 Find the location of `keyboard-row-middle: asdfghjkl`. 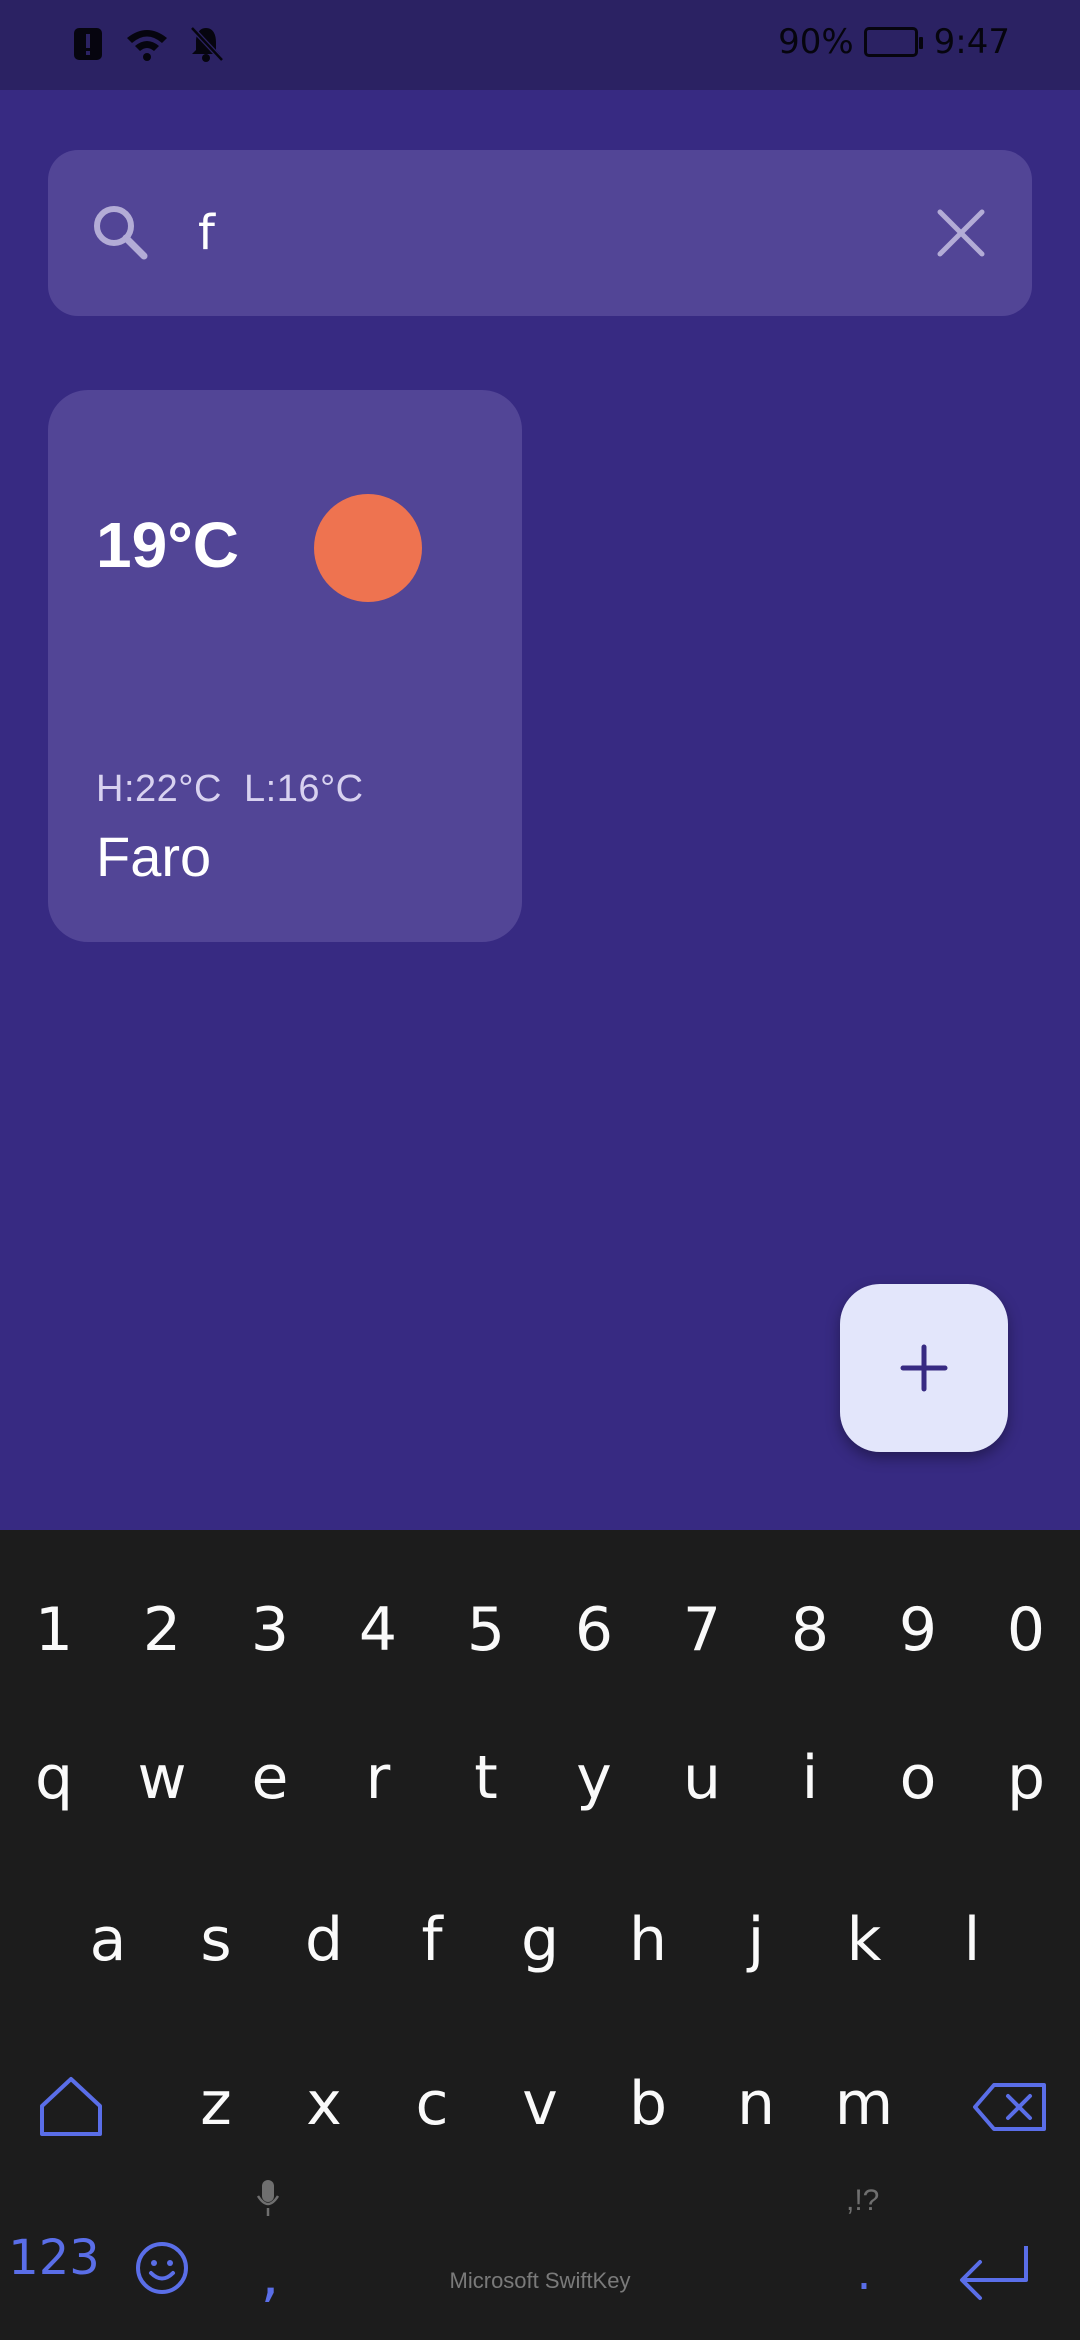

keyboard-row-middle: asdfghjkl is located at coordinates (540, 1940).